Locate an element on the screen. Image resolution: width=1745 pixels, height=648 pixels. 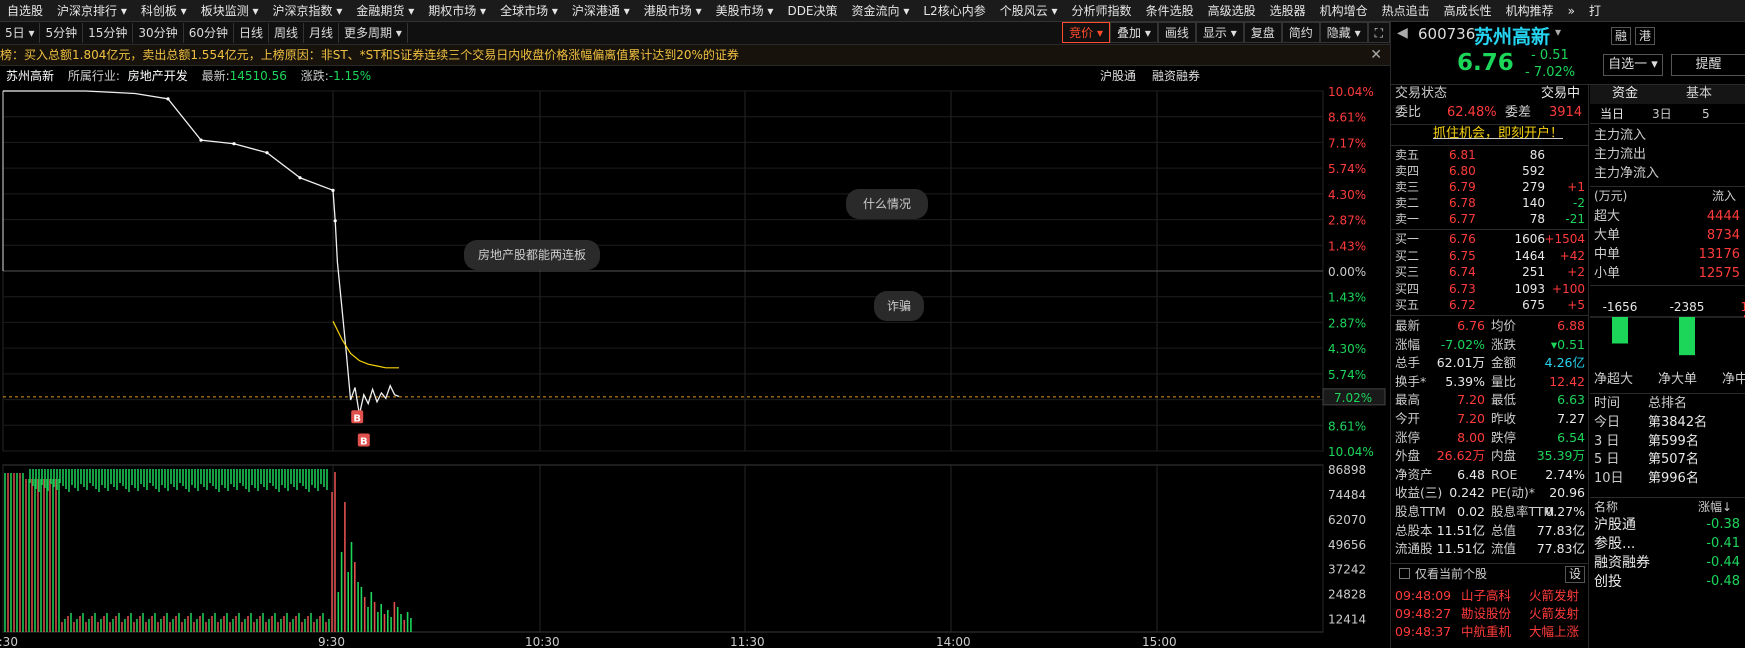
nav-item: L2核心内参 is located at coordinates (954, 10).